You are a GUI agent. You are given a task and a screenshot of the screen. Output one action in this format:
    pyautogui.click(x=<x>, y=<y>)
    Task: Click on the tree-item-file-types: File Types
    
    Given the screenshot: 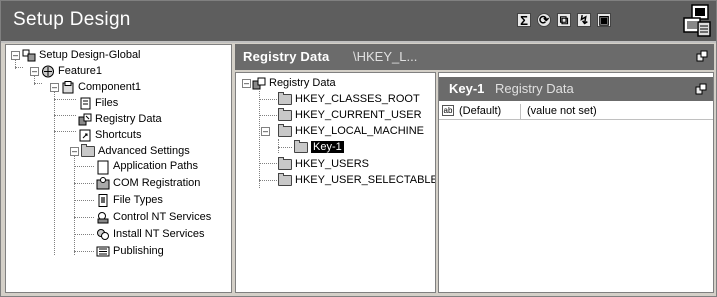 What is the action you would take?
    pyautogui.click(x=129, y=200)
    